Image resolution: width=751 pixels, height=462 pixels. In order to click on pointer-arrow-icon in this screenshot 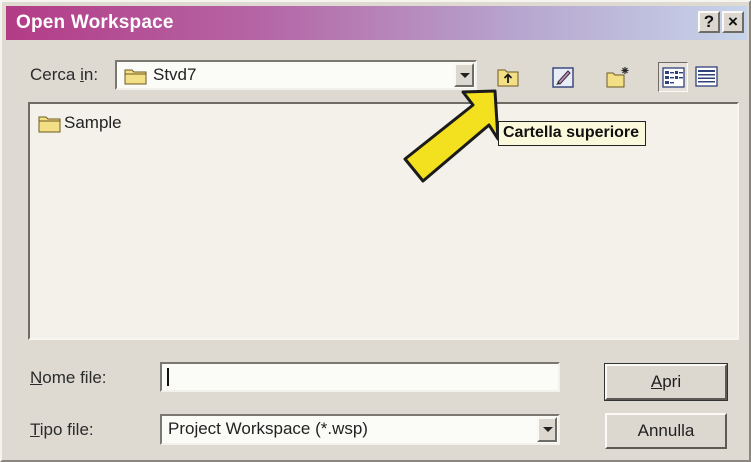, I will do `click(451, 136)`.